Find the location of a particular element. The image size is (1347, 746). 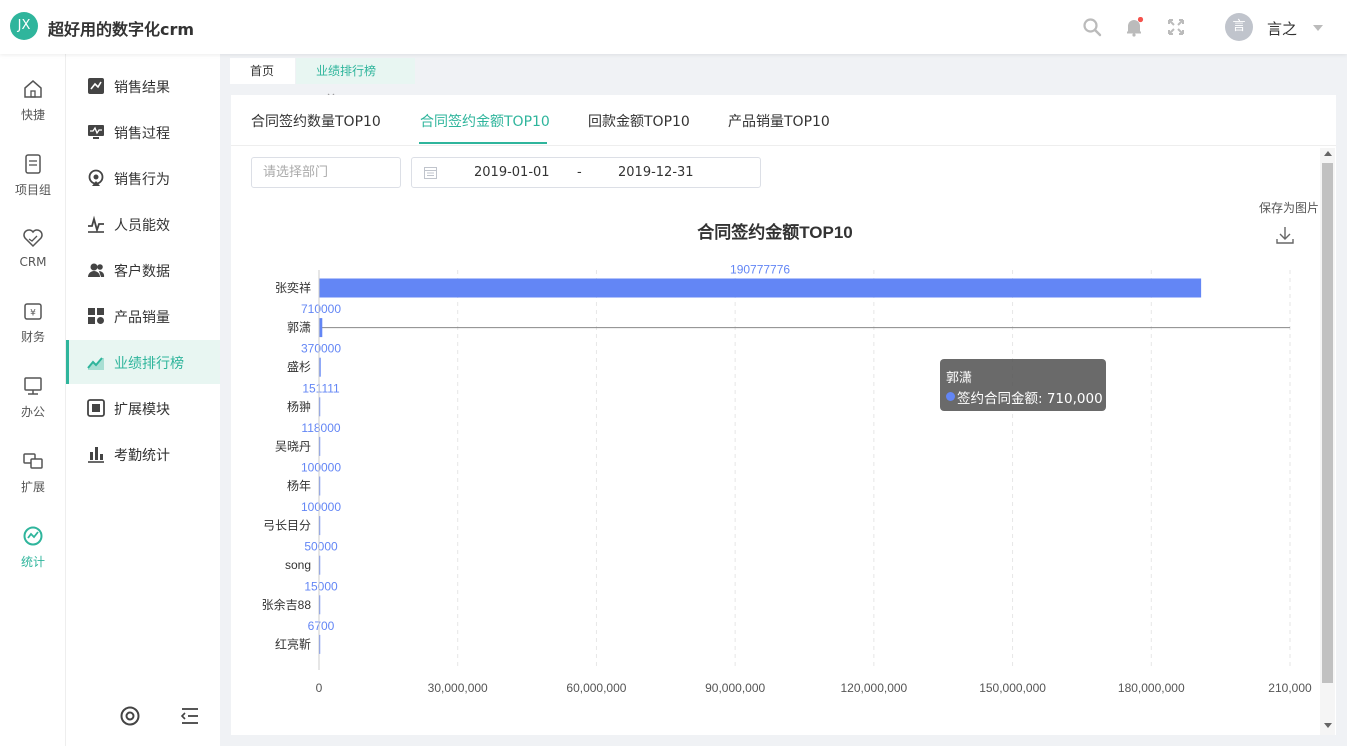

ranking-icon is located at coordinates (95, 363).